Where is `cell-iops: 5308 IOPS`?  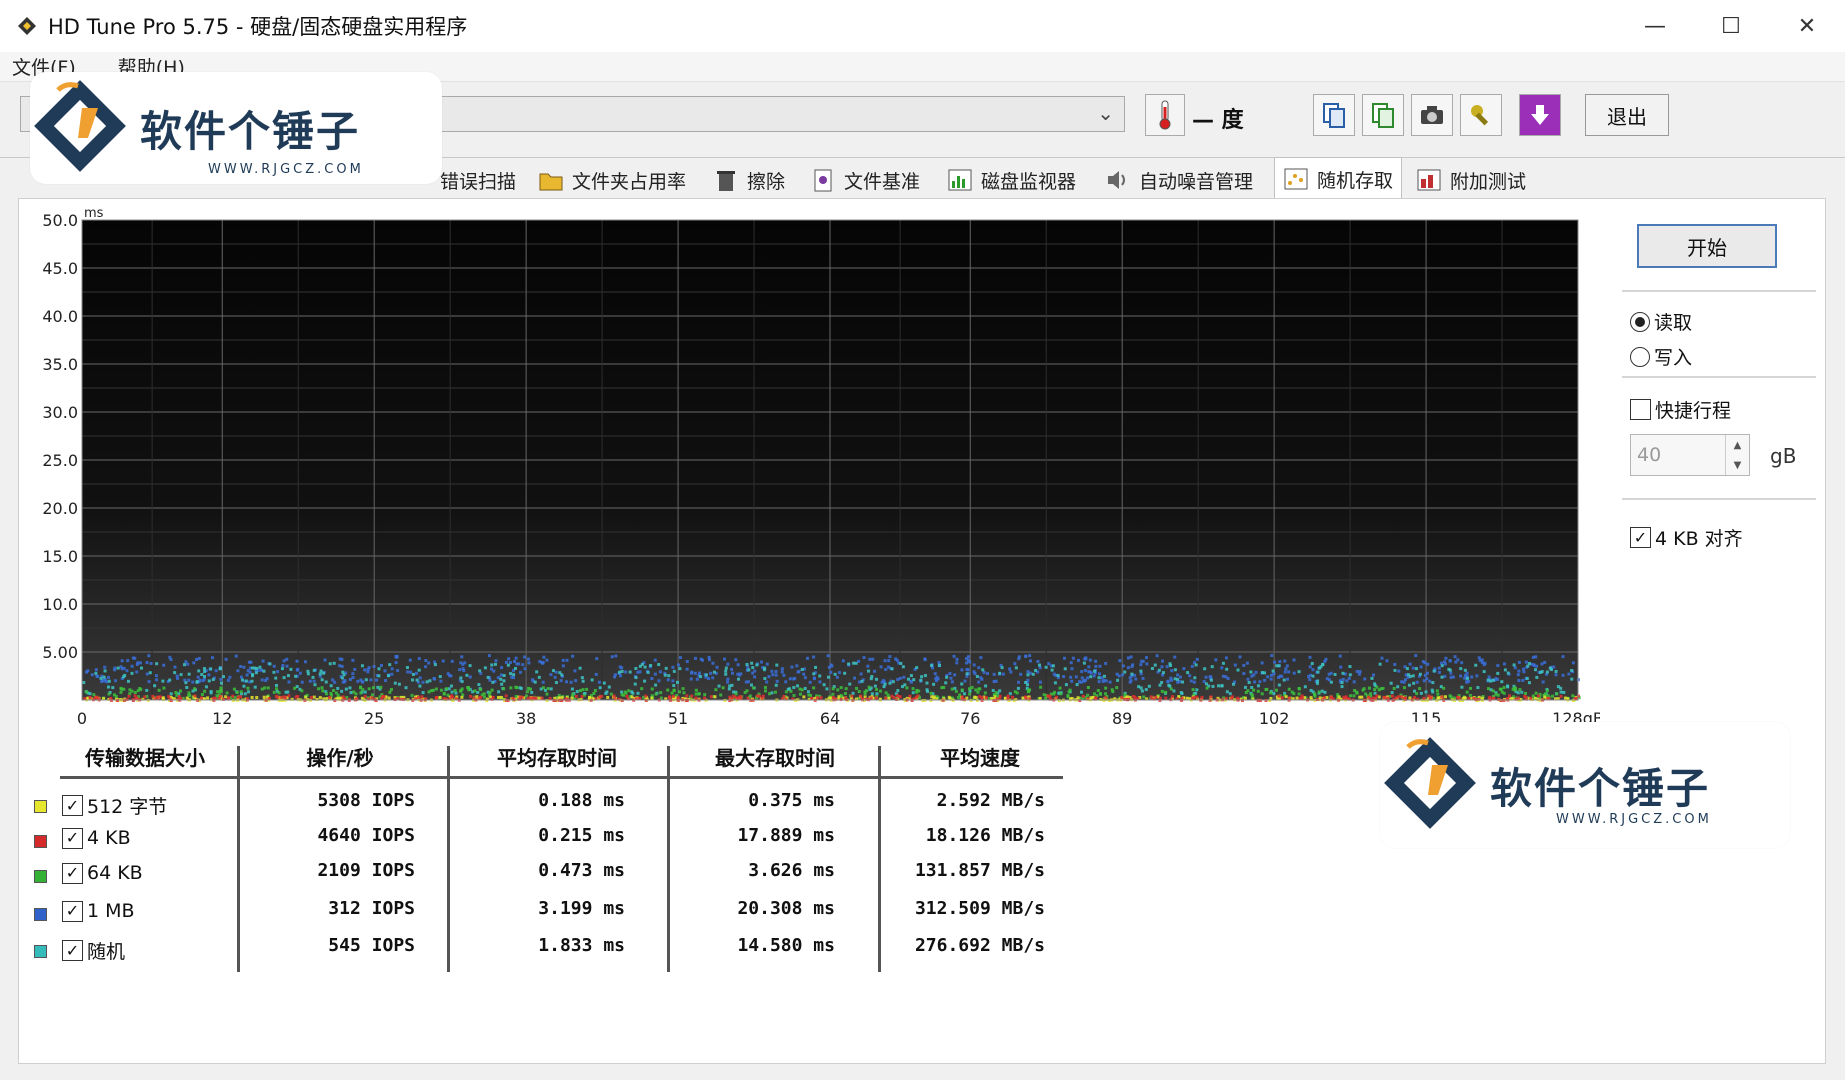 cell-iops: 5308 IOPS is located at coordinates (366, 800).